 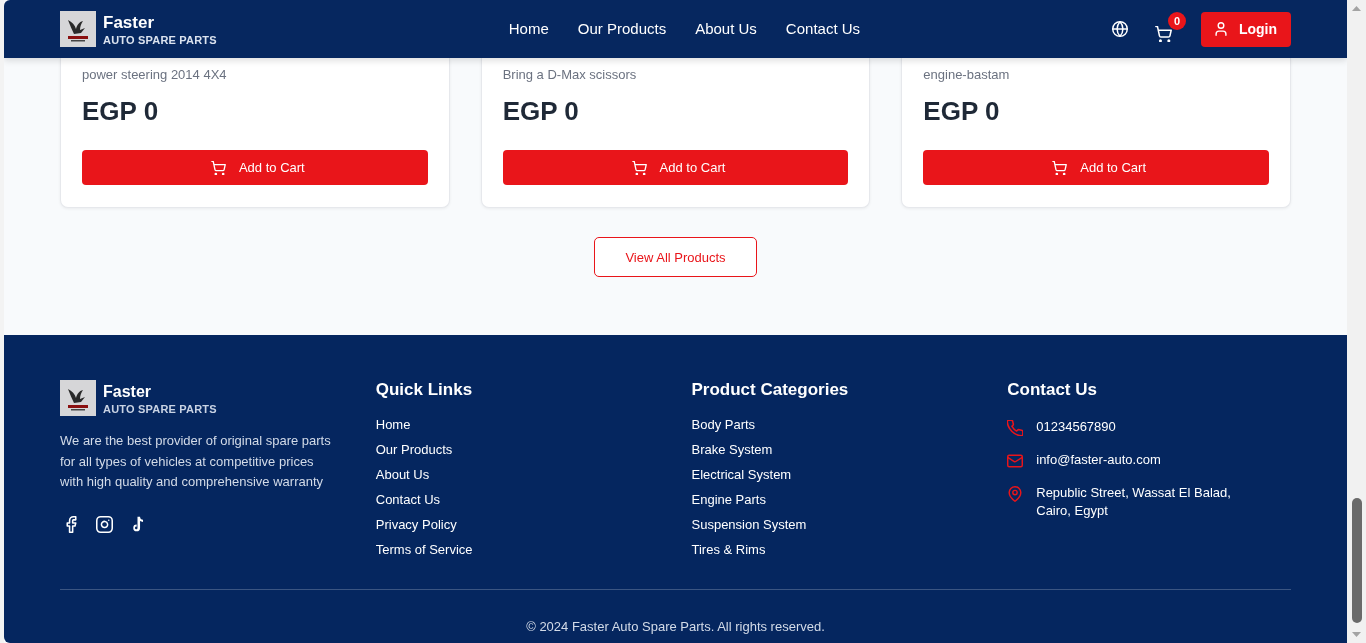 What do you see at coordinates (1052, 390) in the screenshot?
I see `footer-heading: Contact Us` at bounding box center [1052, 390].